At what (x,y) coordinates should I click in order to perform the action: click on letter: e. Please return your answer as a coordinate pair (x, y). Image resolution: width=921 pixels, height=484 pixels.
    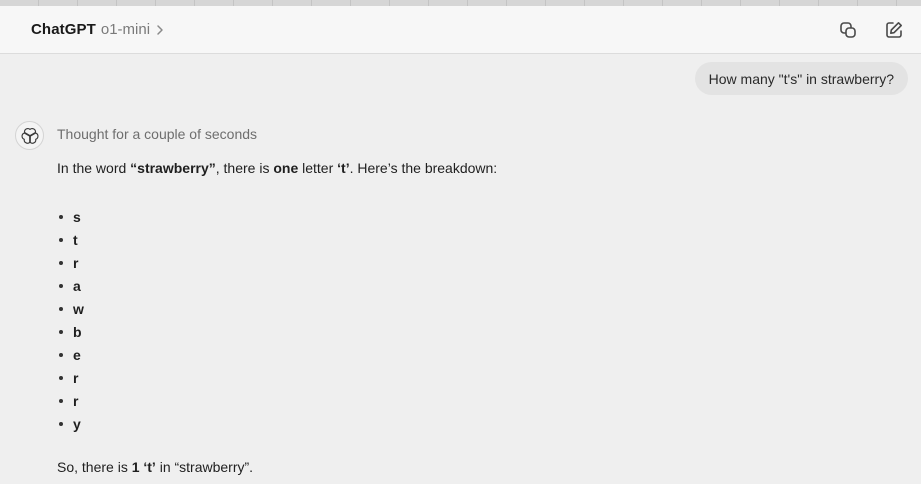
    Looking at the image, I should click on (77, 354).